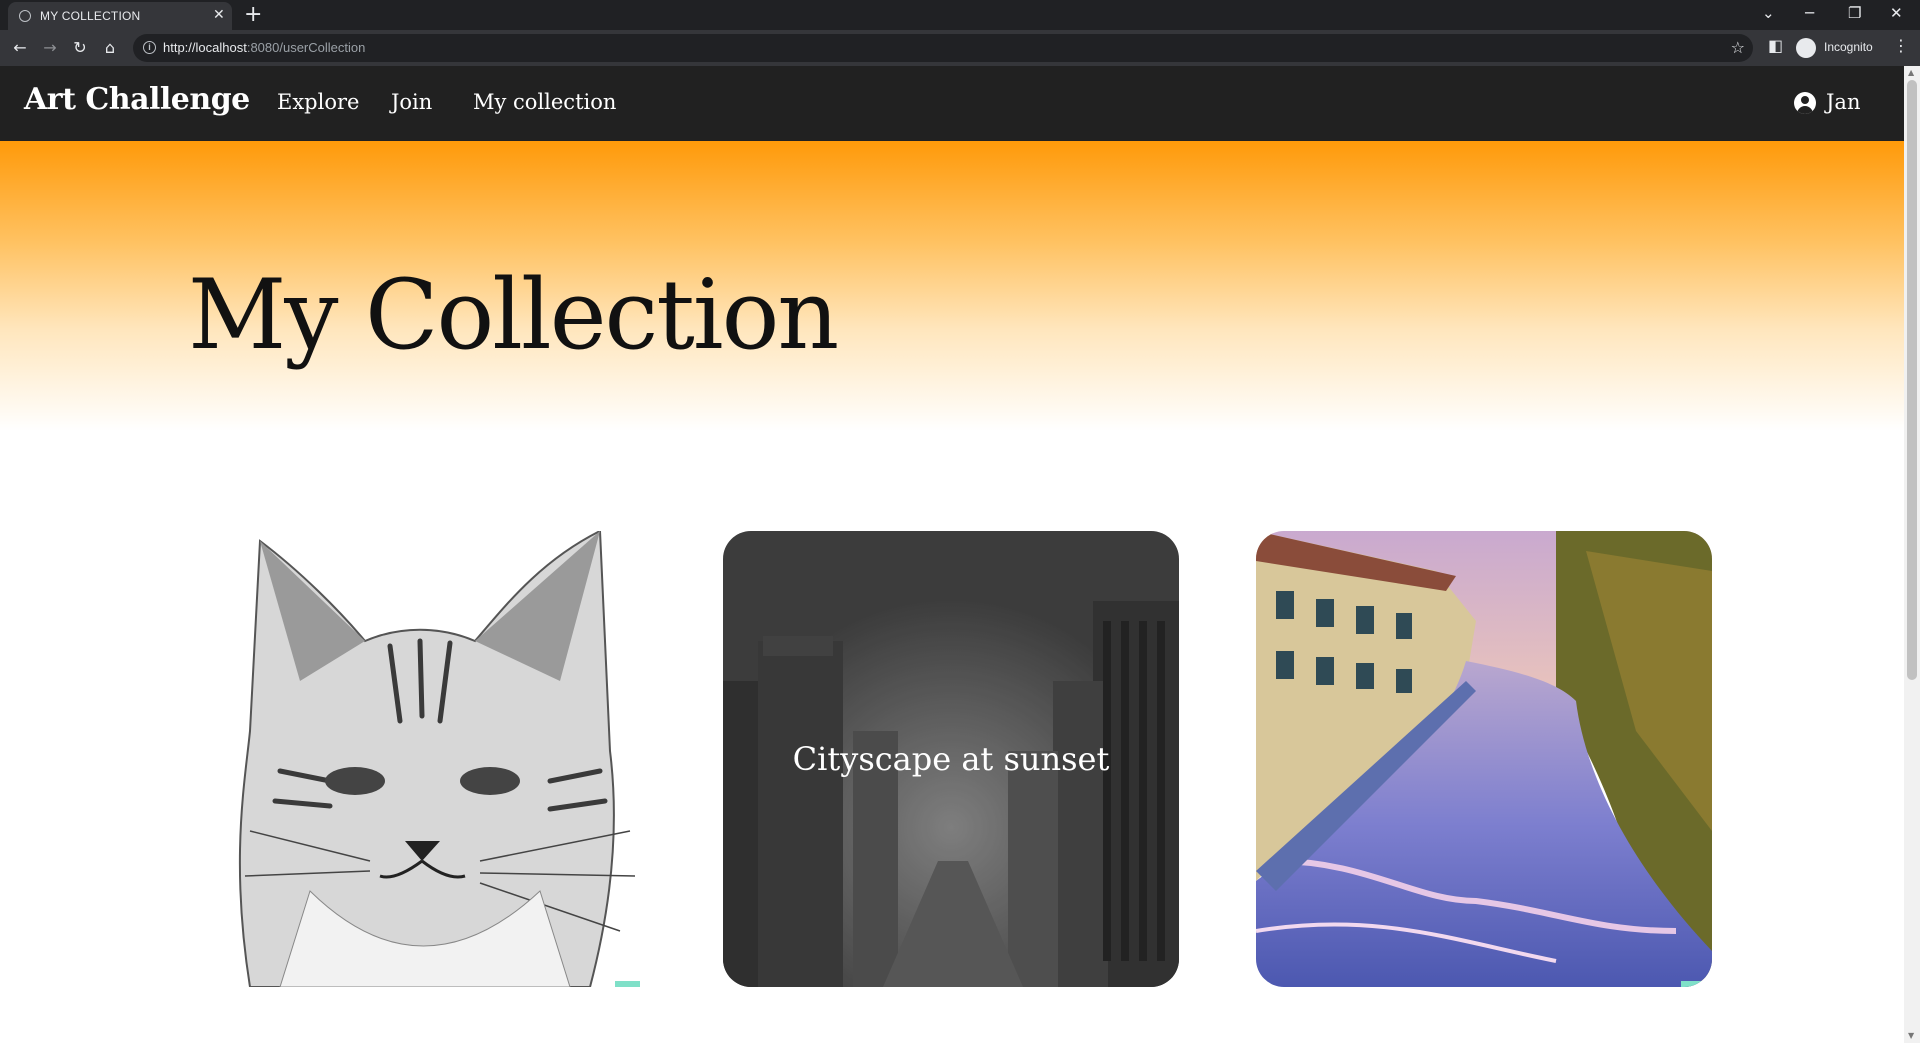 The height and width of the screenshot is (1043, 1920). Describe the element at coordinates (137, 99) in the screenshot. I see `brand-logo-link: Art Challenge` at that location.